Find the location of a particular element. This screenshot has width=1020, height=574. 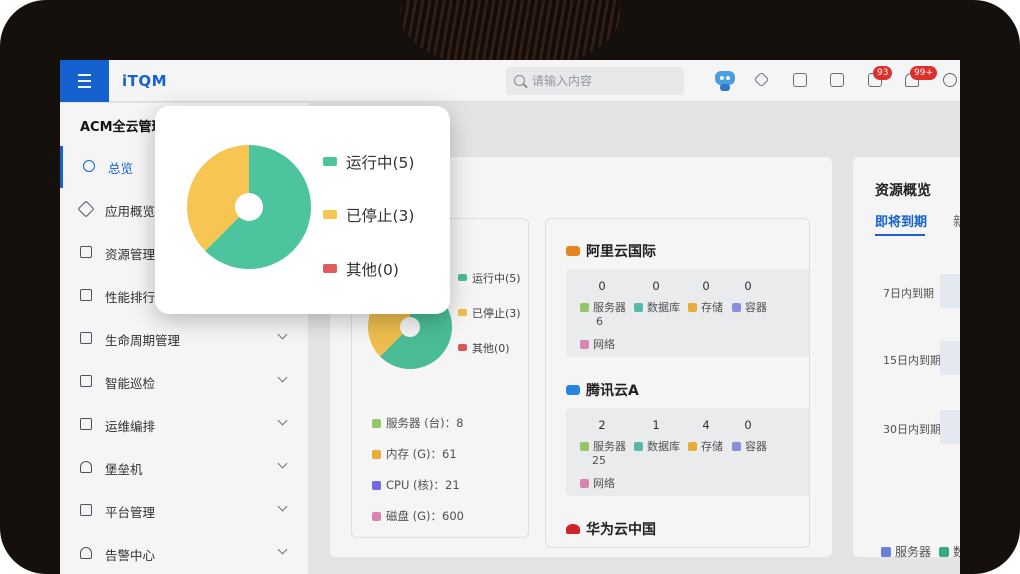

search-placeholder: 请输入内容 is located at coordinates (562, 81).